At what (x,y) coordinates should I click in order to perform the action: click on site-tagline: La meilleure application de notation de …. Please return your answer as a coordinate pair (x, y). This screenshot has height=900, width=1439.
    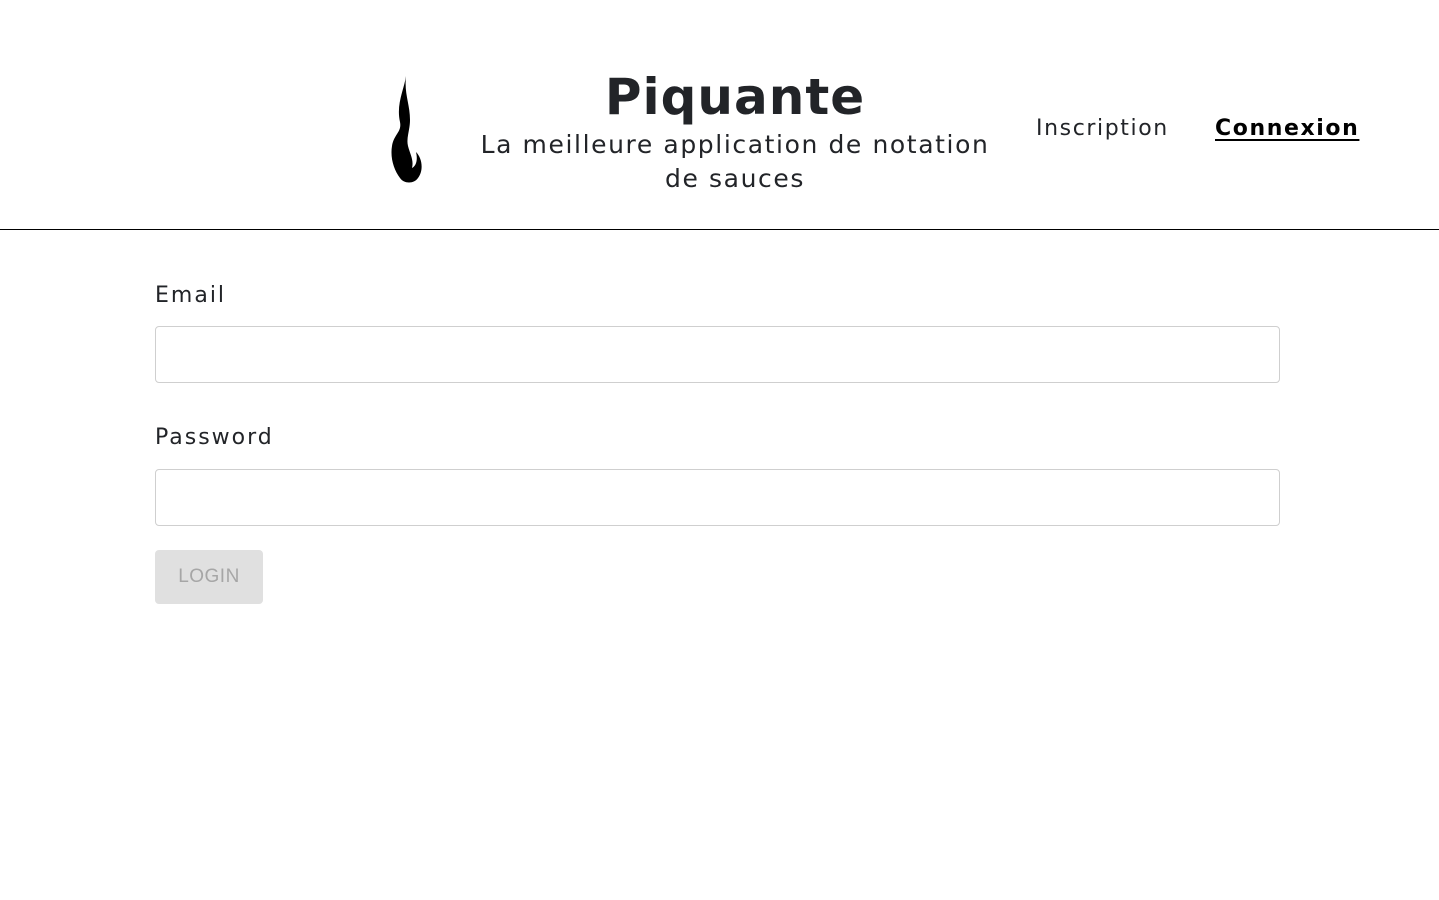
    Looking at the image, I should click on (735, 161).